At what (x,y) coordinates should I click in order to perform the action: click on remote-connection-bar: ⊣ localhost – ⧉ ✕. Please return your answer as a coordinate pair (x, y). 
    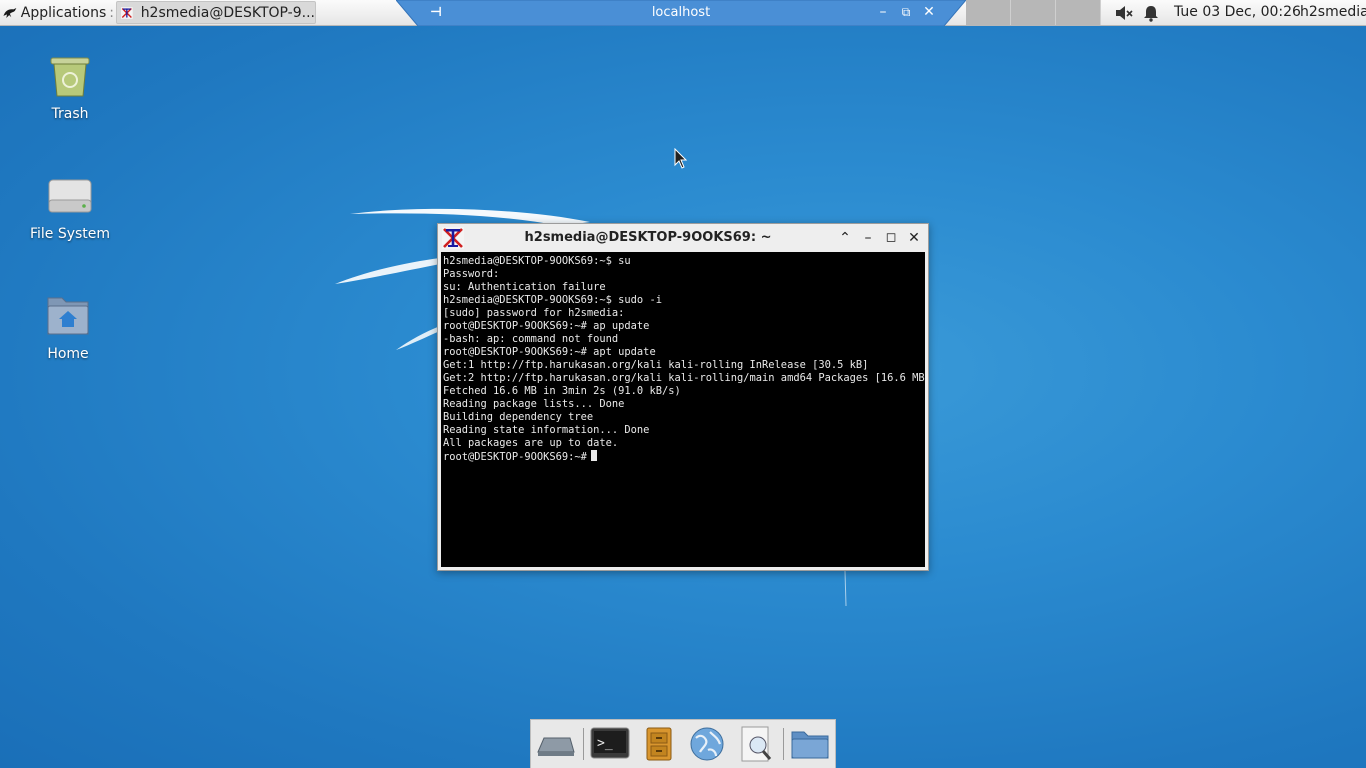
    Looking at the image, I should click on (681, 13).